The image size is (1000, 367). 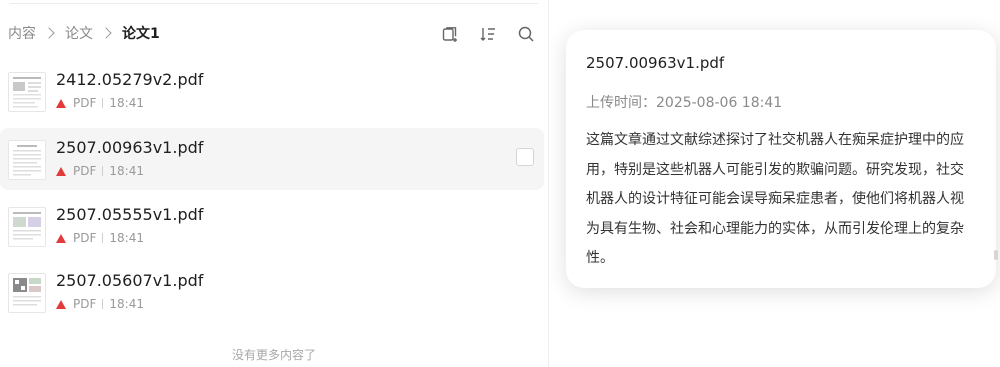 I want to click on pane-divider, so click(x=548, y=183).